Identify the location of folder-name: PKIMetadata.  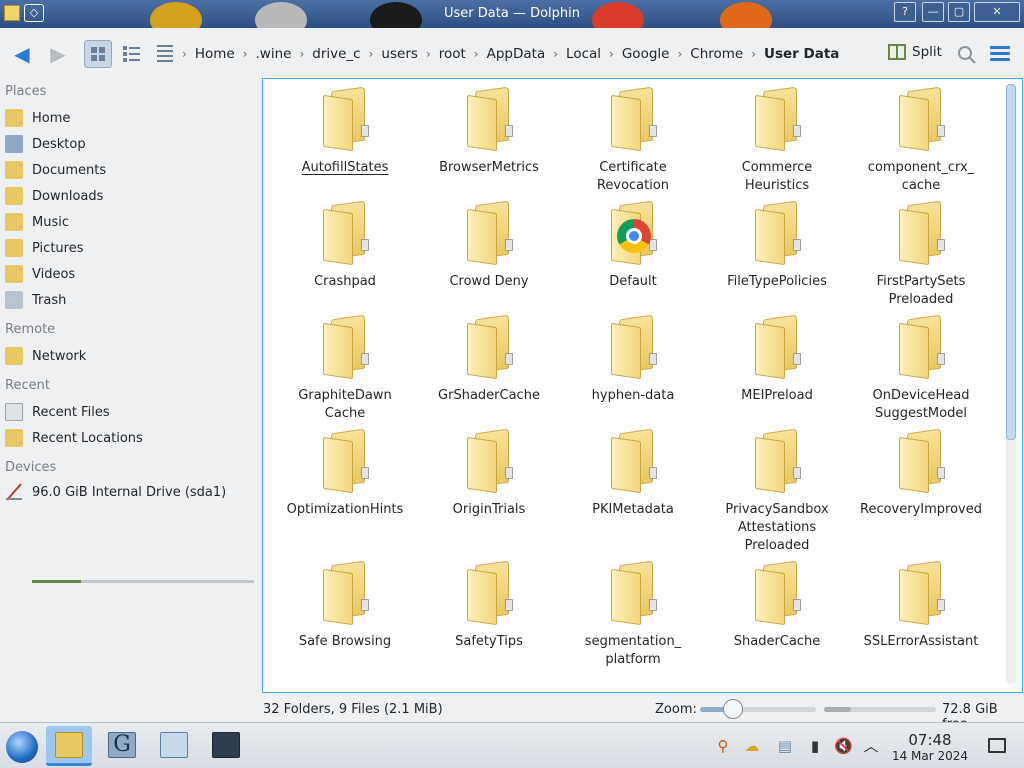
(633, 509).